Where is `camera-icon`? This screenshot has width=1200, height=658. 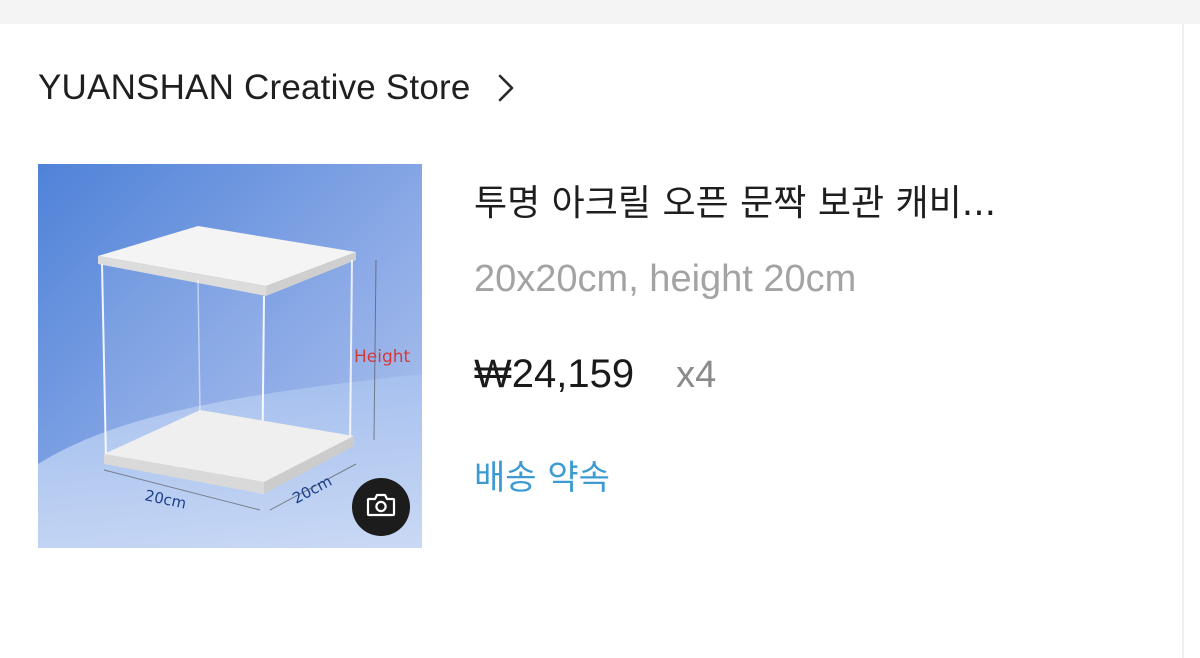 camera-icon is located at coordinates (381, 507).